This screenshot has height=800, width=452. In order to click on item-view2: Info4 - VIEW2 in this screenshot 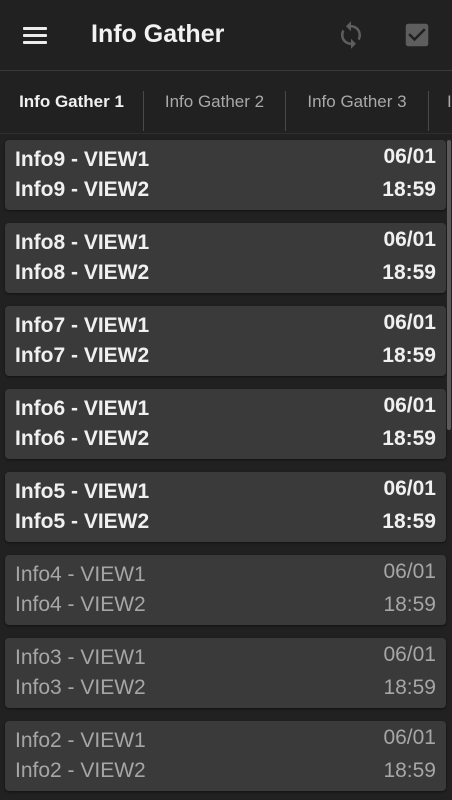, I will do `click(80, 604)`.